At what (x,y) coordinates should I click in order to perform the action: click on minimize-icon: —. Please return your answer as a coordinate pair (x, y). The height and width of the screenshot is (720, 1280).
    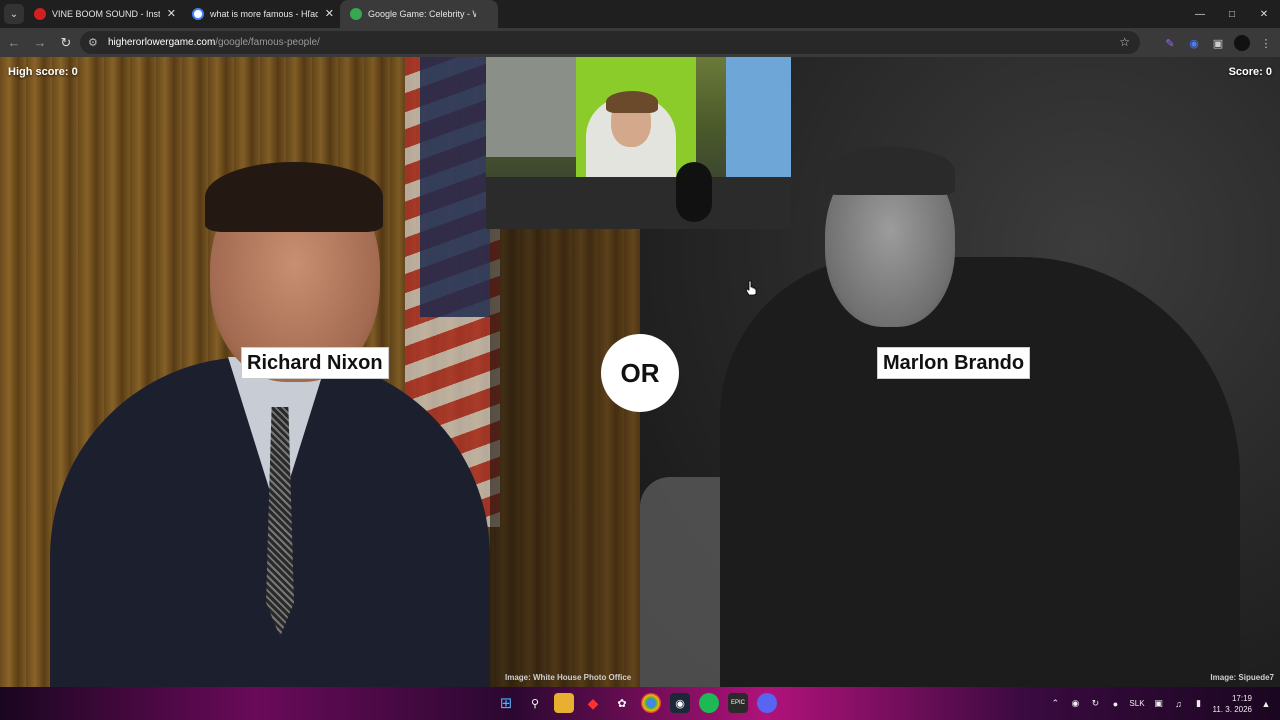
    Looking at the image, I should click on (1200, 14).